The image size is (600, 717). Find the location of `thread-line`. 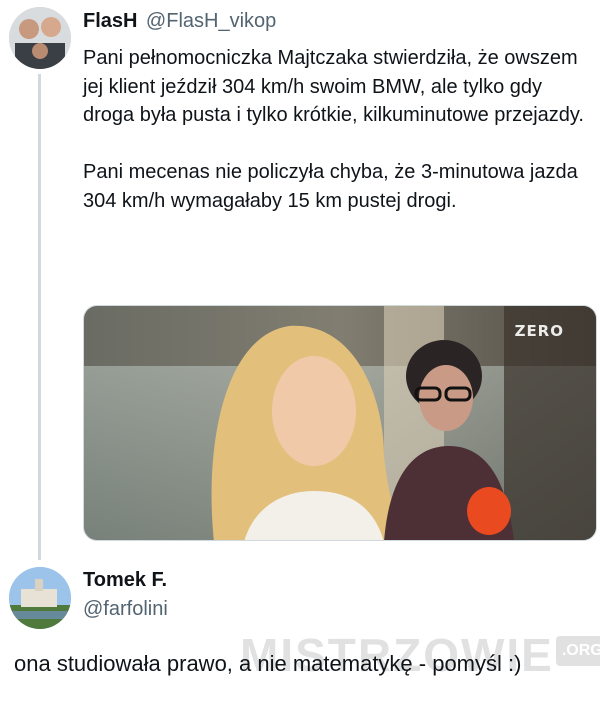

thread-line is located at coordinates (39, 317).